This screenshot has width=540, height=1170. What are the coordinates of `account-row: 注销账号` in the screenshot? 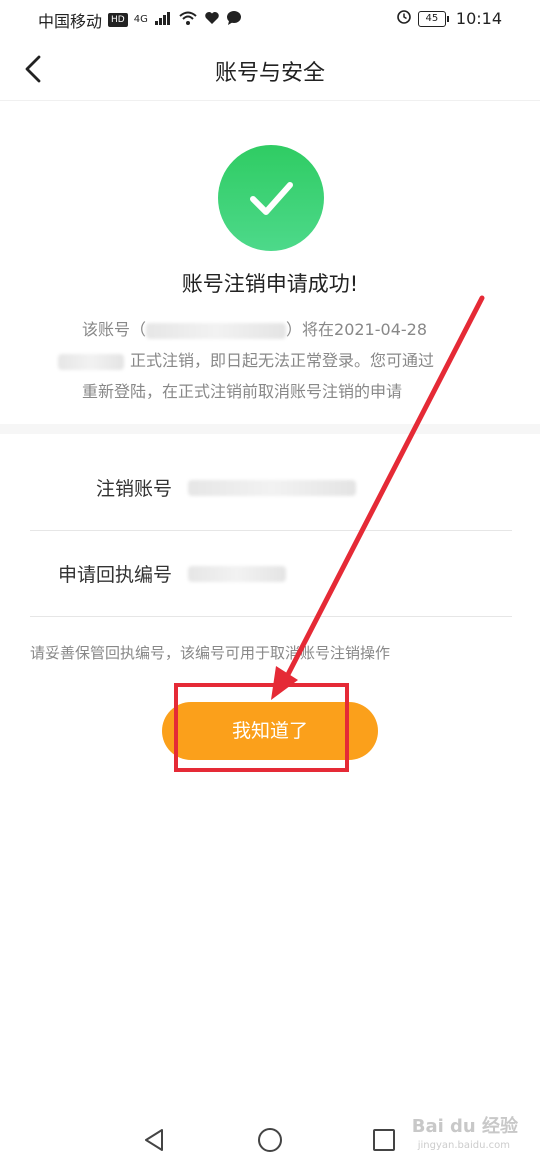 It's located at (271, 487).